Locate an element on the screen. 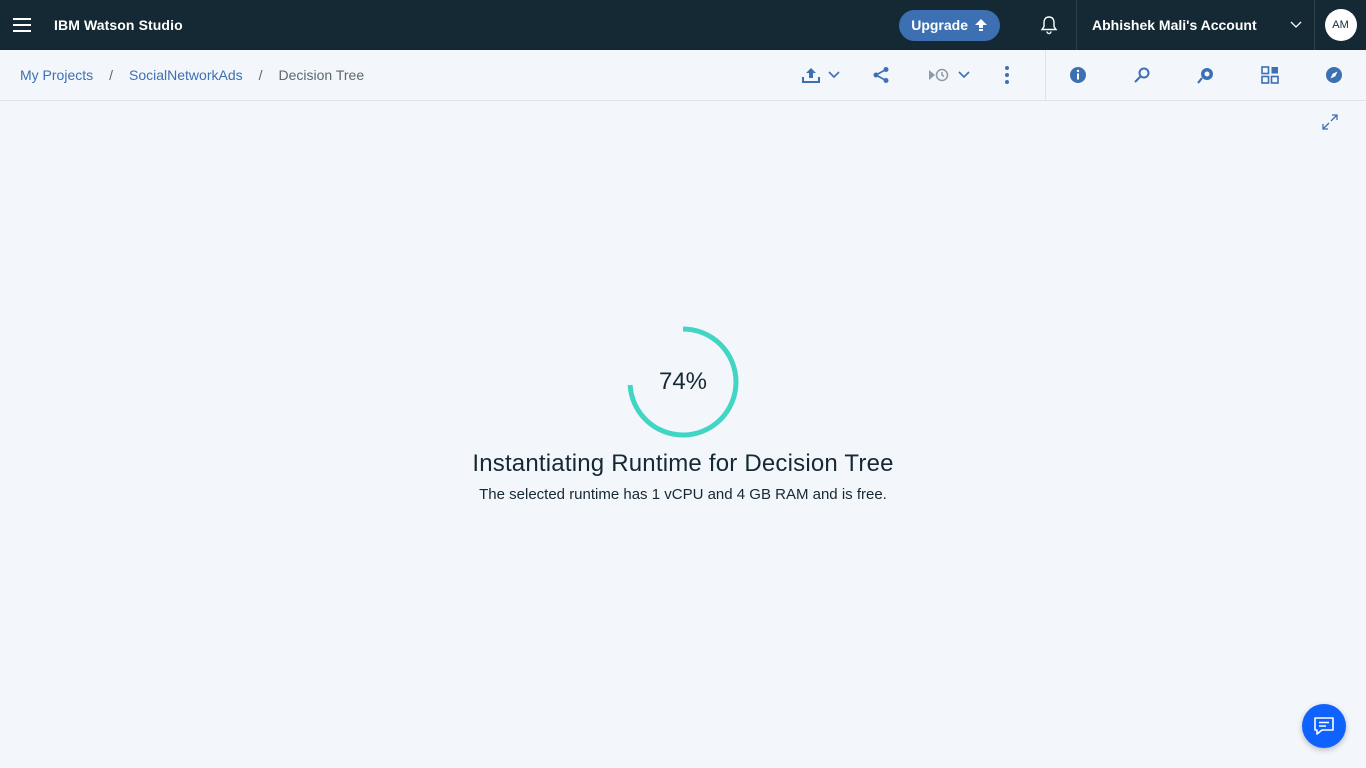 Image resolution: width=1366 pixels, height=768 pixels. expand-icon is located at coordinates (1330, 122).